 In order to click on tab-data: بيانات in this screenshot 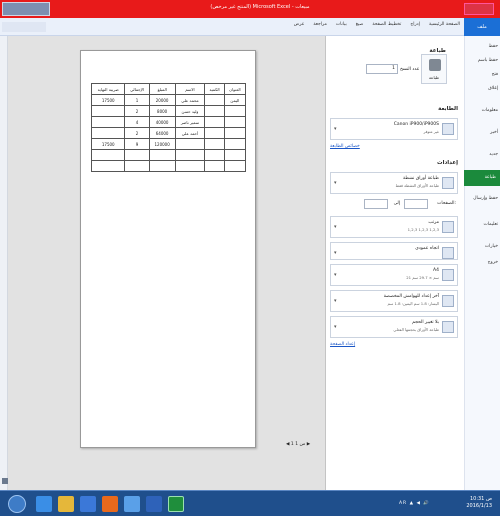, I will do `click(341, 24)`.